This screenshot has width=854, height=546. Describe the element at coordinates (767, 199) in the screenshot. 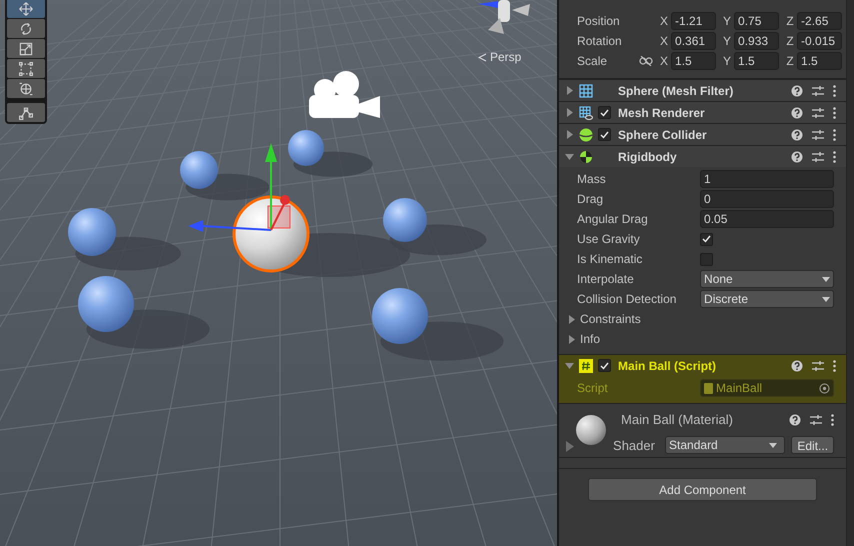

I see `number-field: 0` at that location.